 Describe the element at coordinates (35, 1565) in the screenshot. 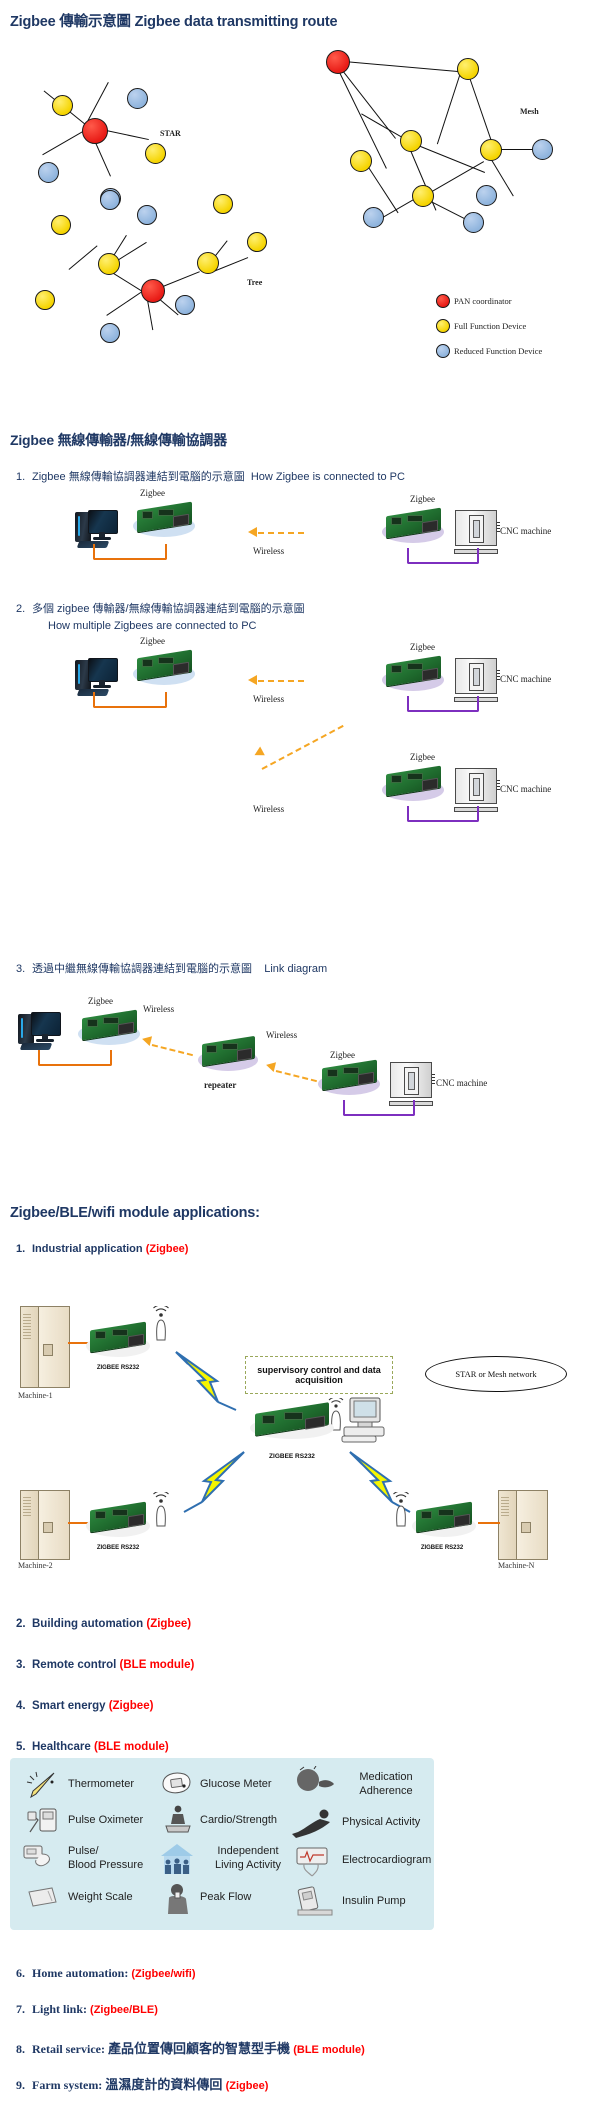

I see `machine-label: Machine-2` at that location.